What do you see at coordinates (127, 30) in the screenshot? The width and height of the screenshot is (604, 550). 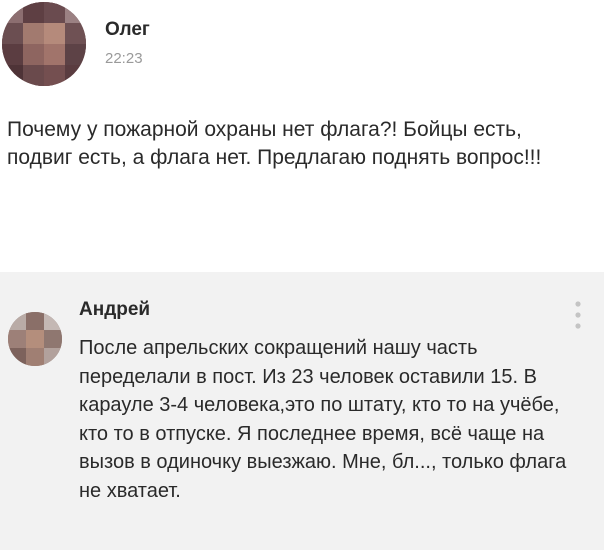 I see `post-author-name: Олег` at bounding box center [127, 30].